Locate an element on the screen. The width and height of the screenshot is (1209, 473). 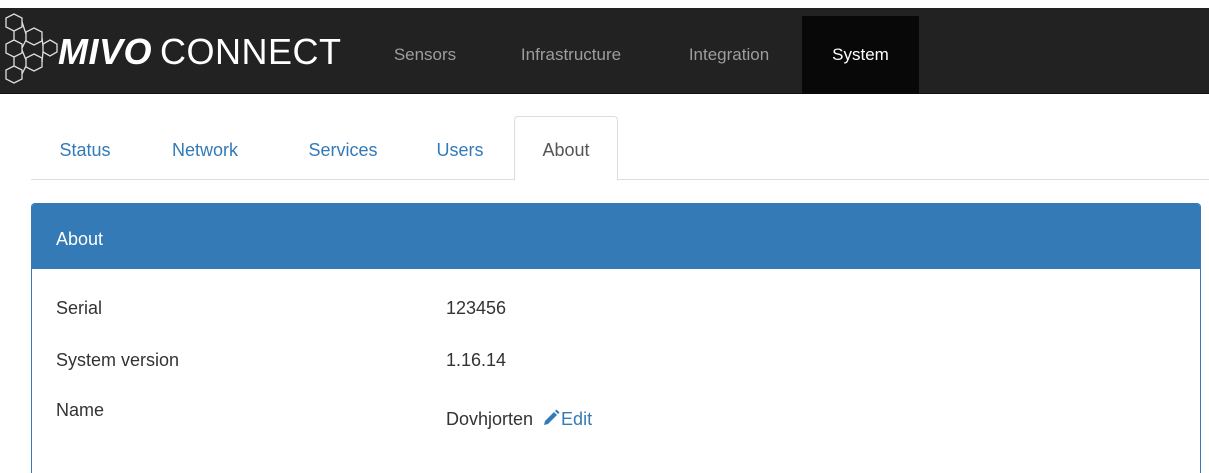
tab-services: Services is located at coordinates (343, 148).